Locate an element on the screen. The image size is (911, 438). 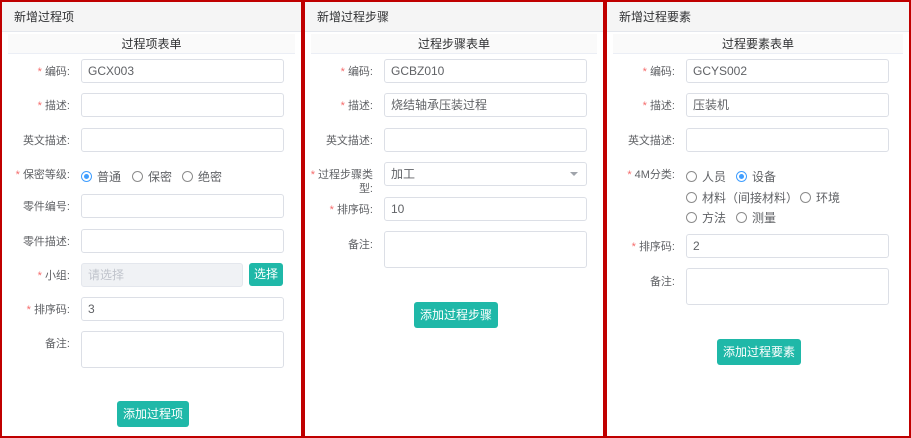
form-title: 过程项表单 is located at coordinates (151, 44).